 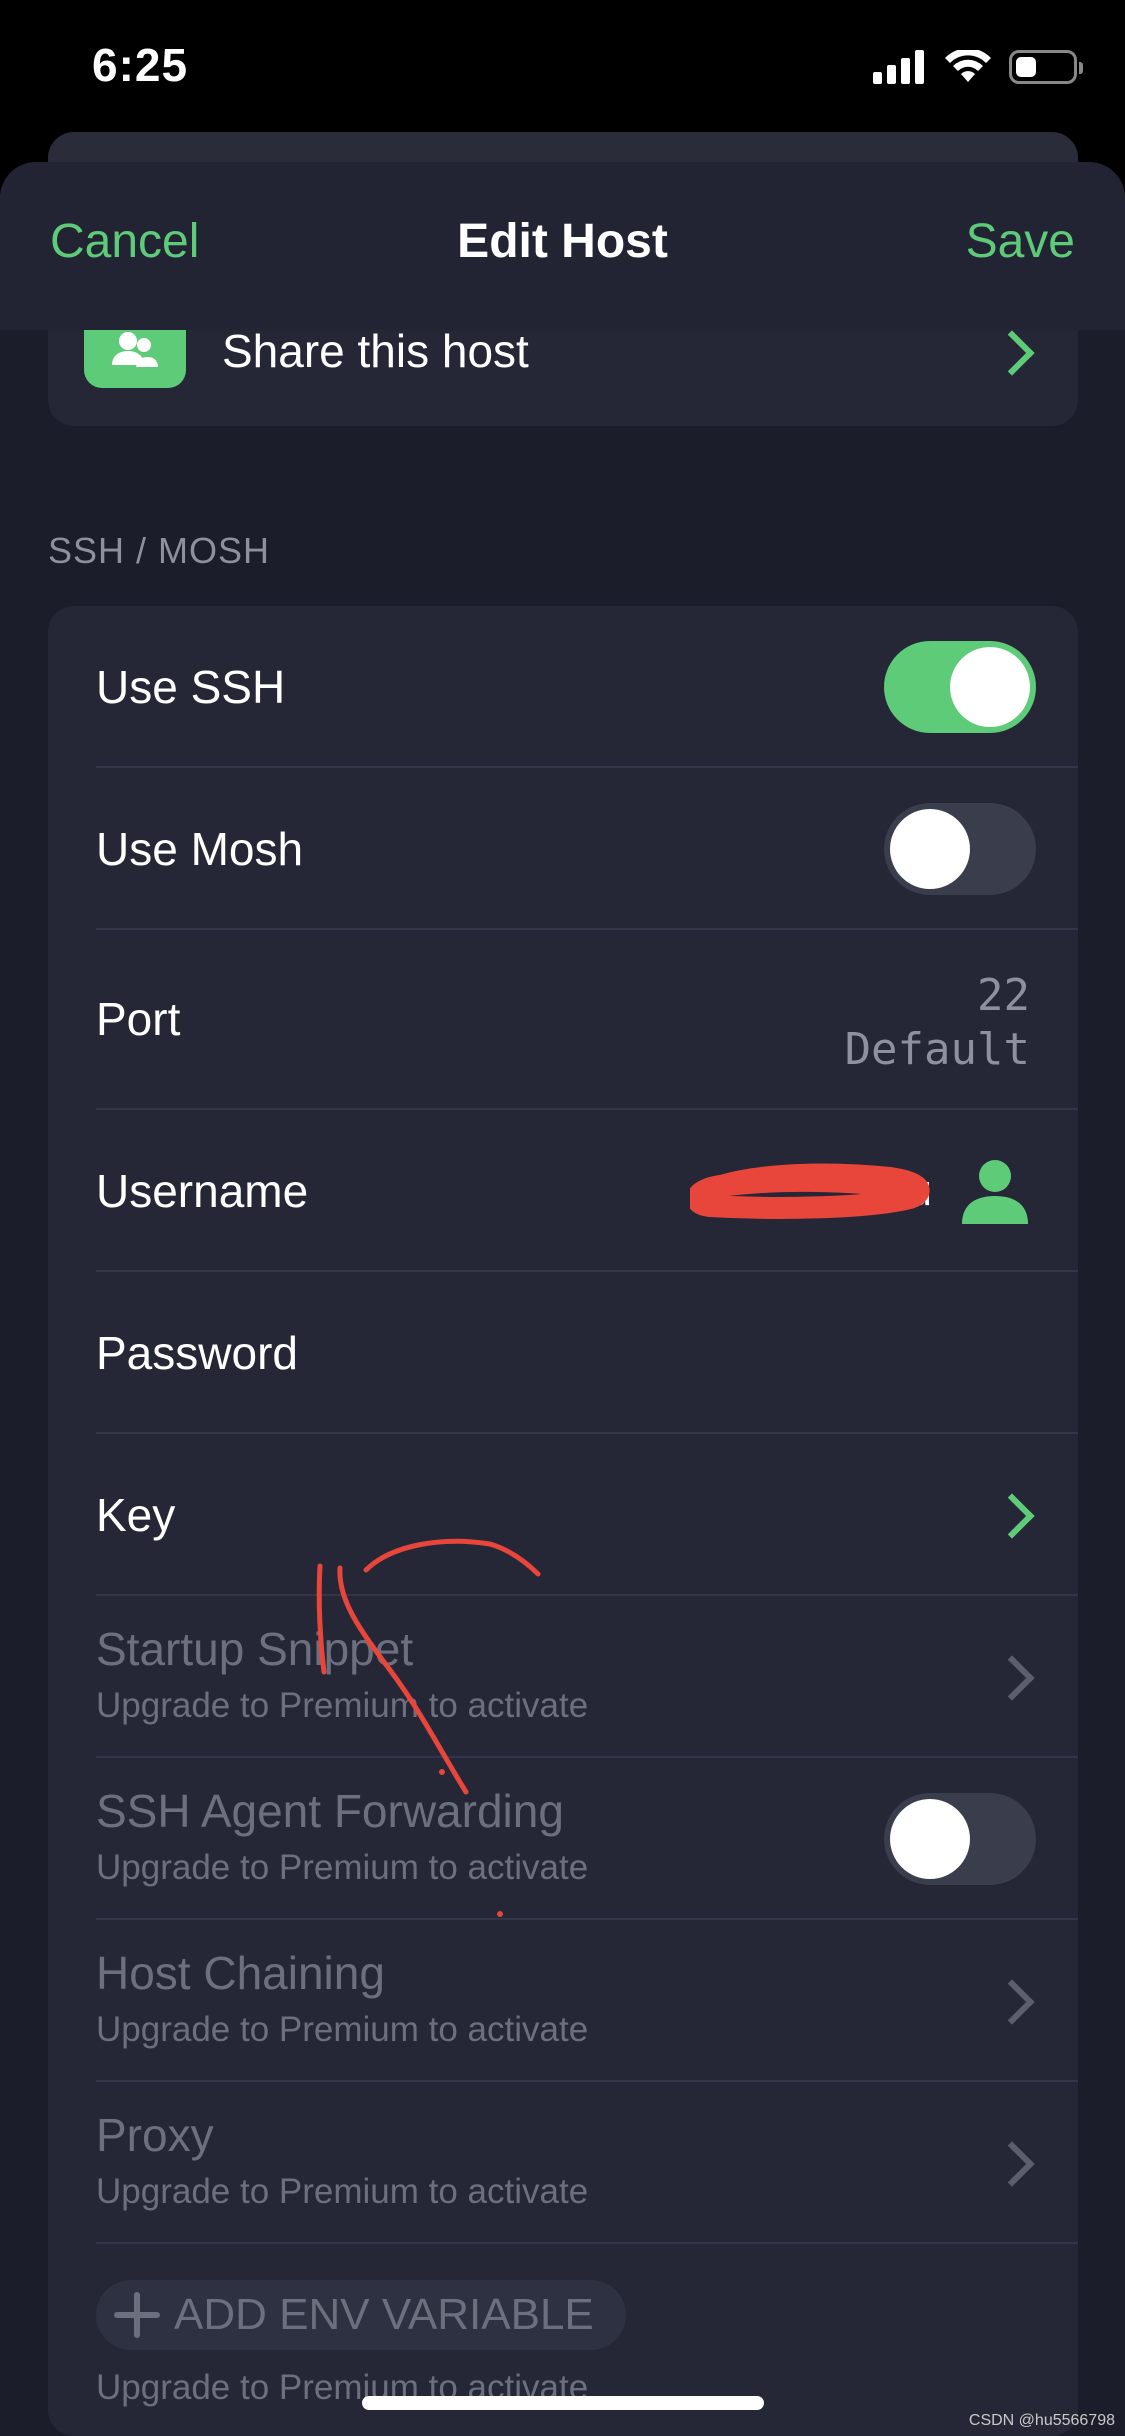 I want to click on redaction-scribble, so click(x=810, y=1191).